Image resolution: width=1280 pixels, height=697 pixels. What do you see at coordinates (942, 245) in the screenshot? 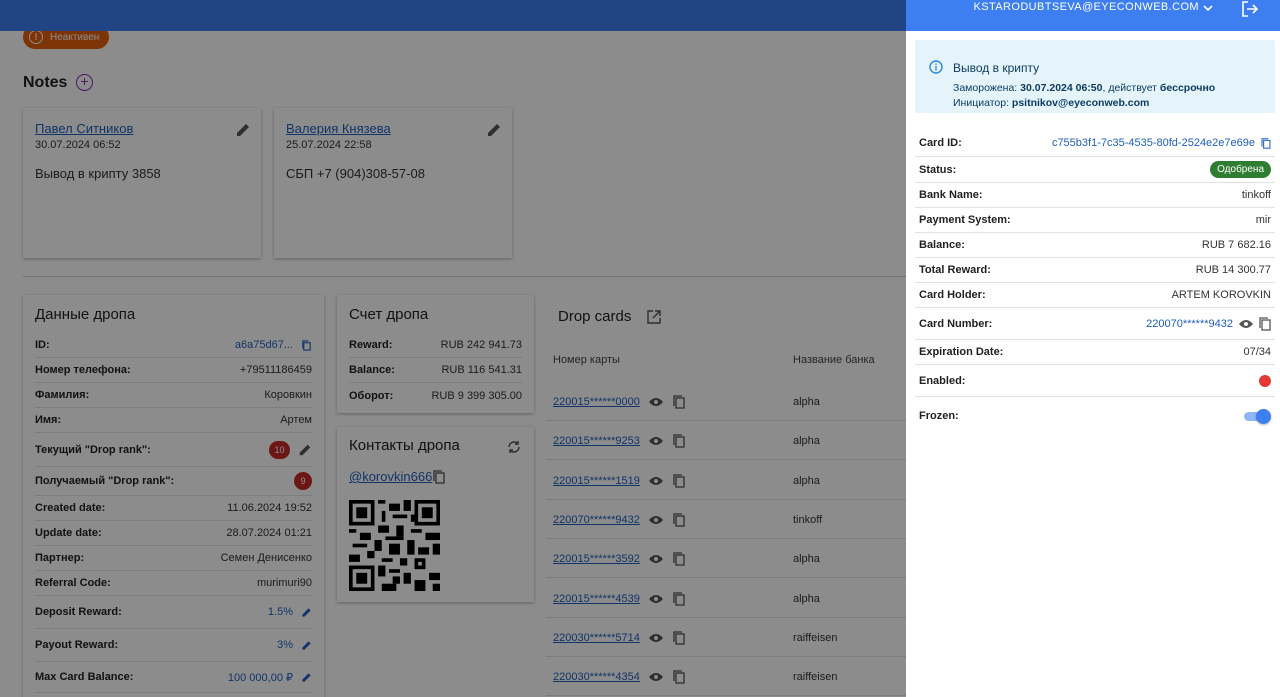
I see `row-label: Balance:` at bounding box center [942, 245].